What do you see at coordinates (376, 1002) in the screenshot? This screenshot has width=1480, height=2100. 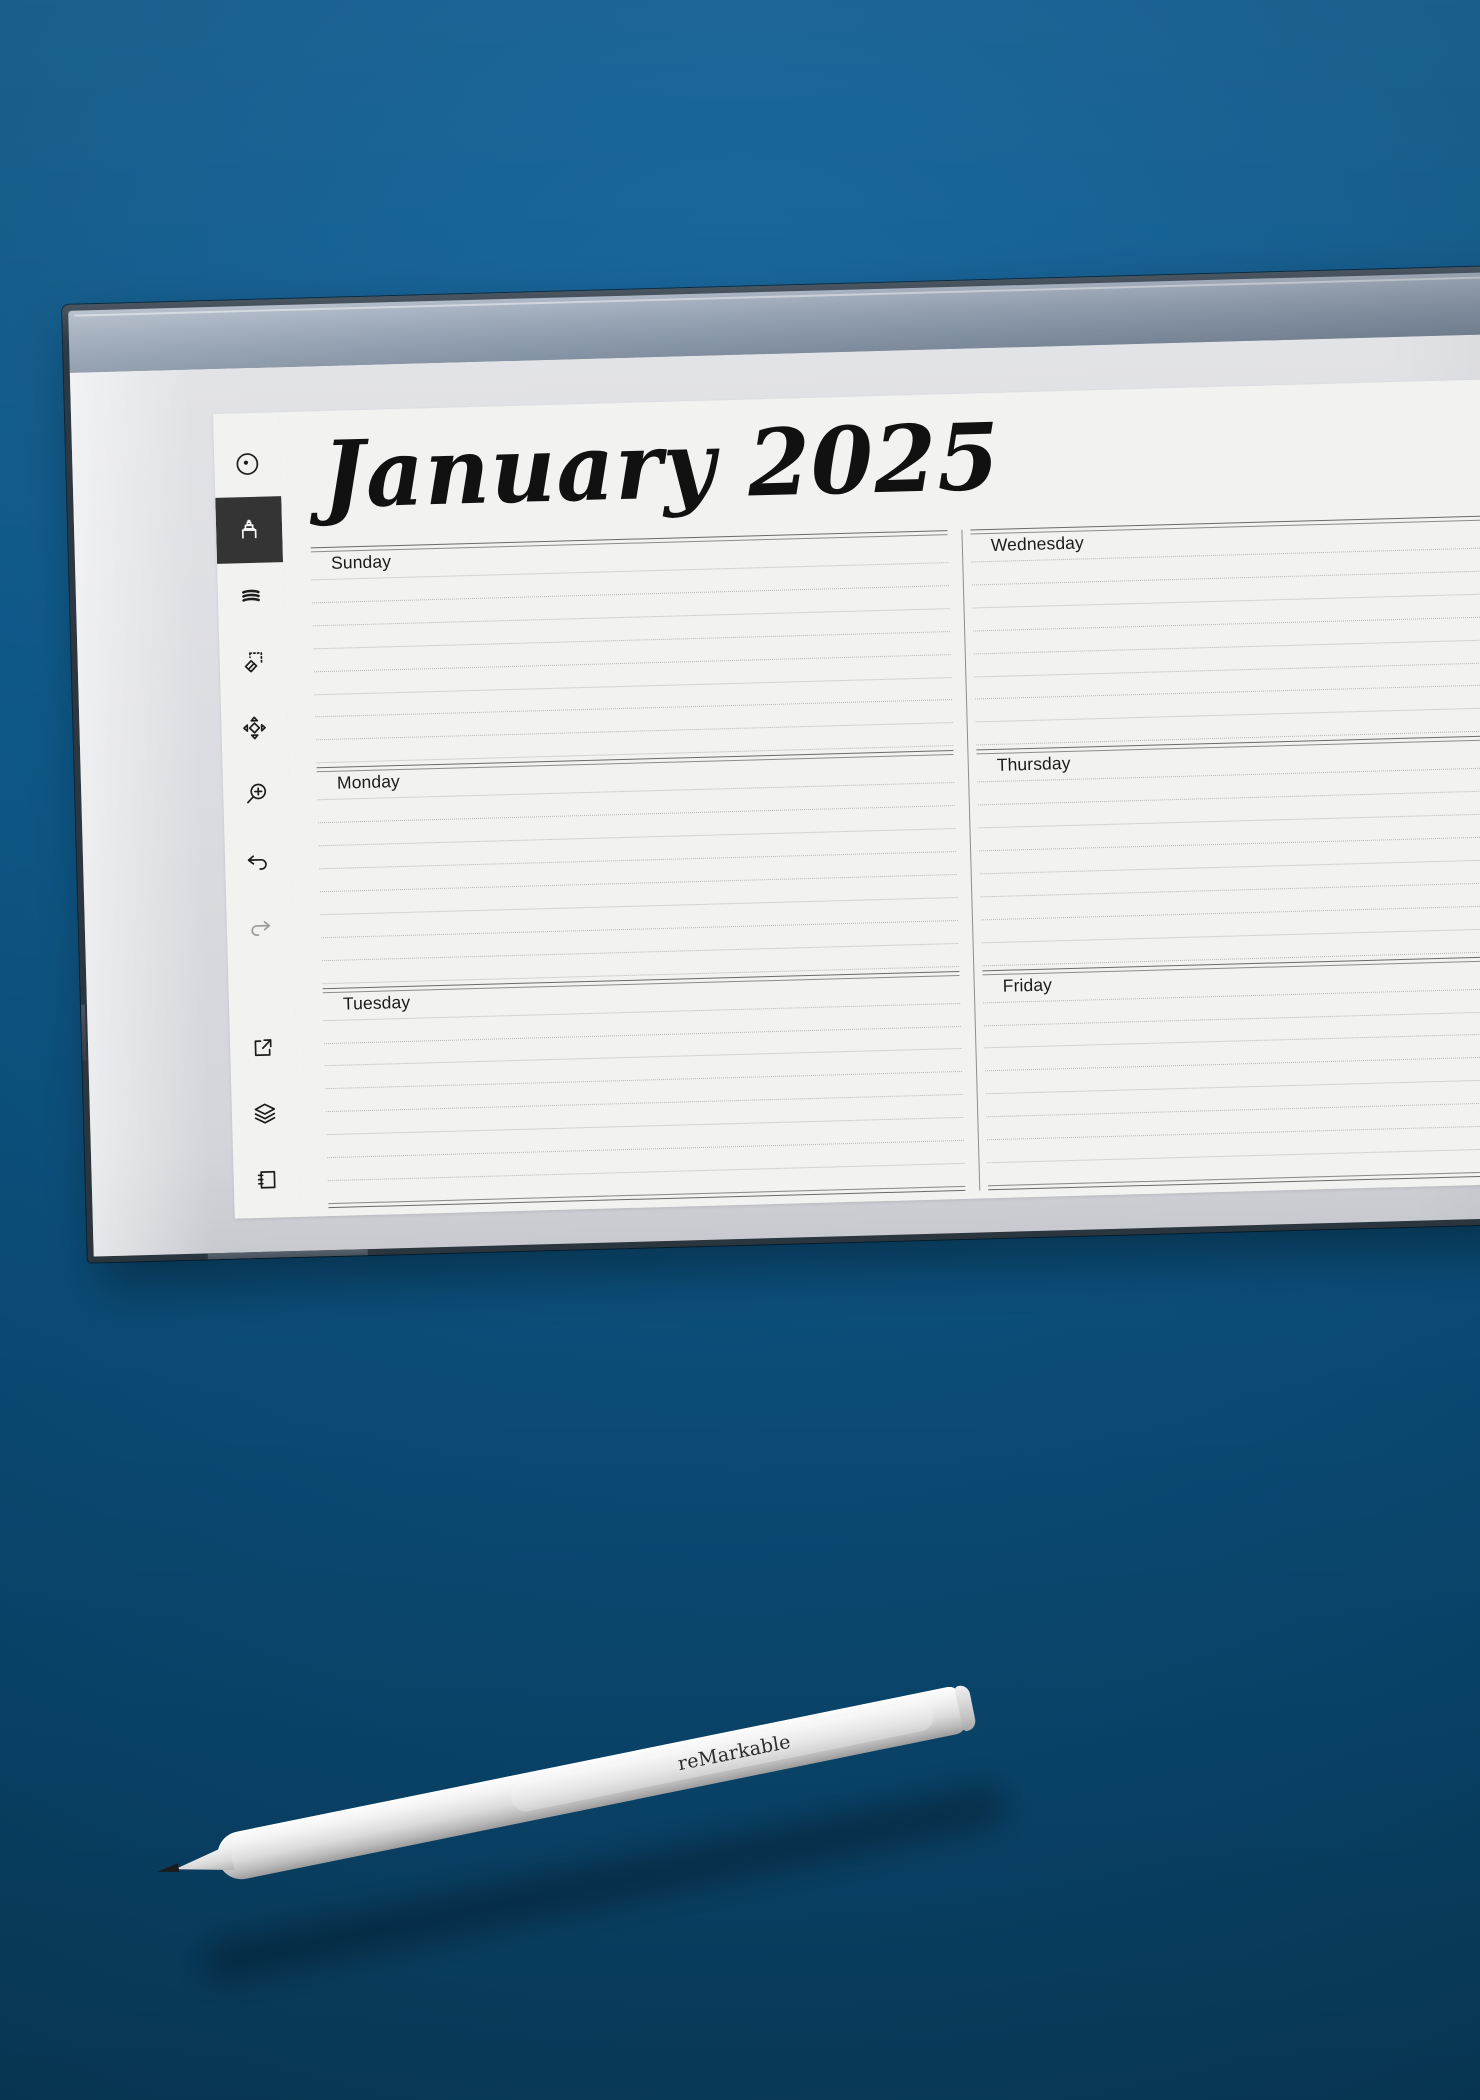 I see `day-label: Tuesday` at bounding box center [376, 1002].